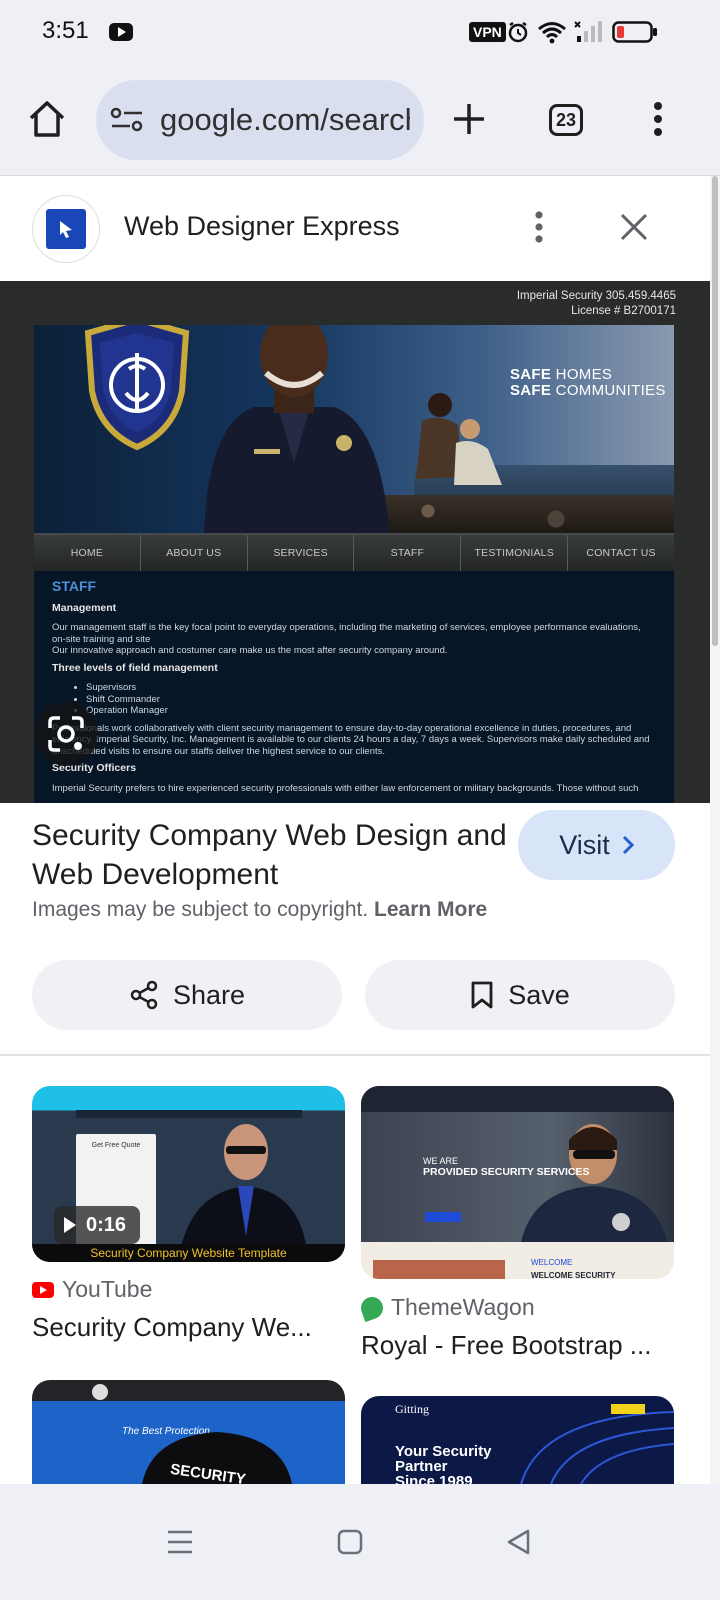  I want to click on preview-section-title: STAFF, so click(74, 586).